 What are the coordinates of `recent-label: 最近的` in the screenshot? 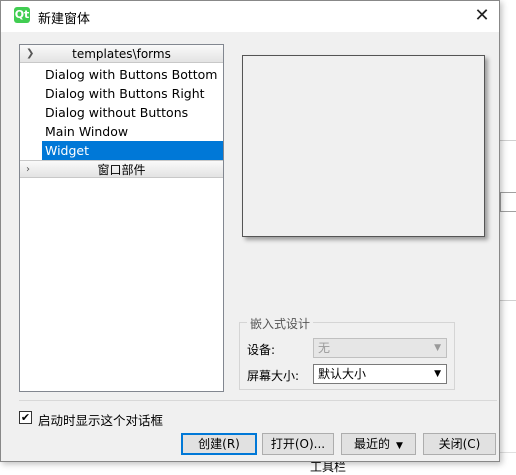 It's located at (372, 444).